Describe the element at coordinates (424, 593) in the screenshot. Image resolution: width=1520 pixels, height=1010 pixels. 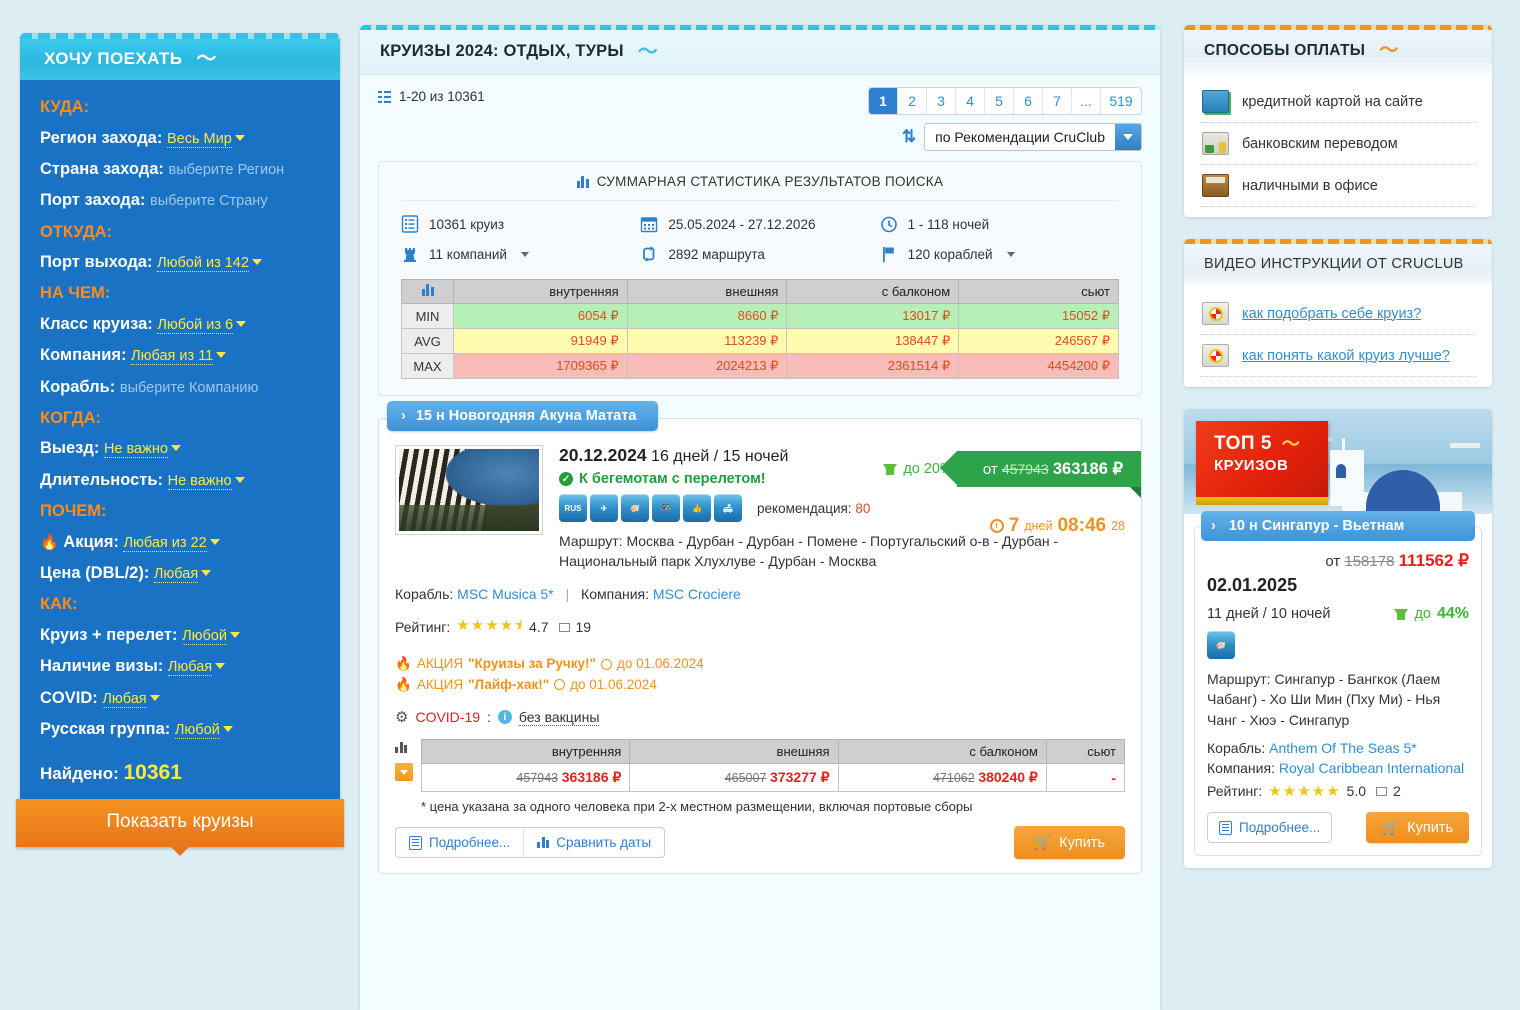
I see `ship-label: Корабль:` at that location.